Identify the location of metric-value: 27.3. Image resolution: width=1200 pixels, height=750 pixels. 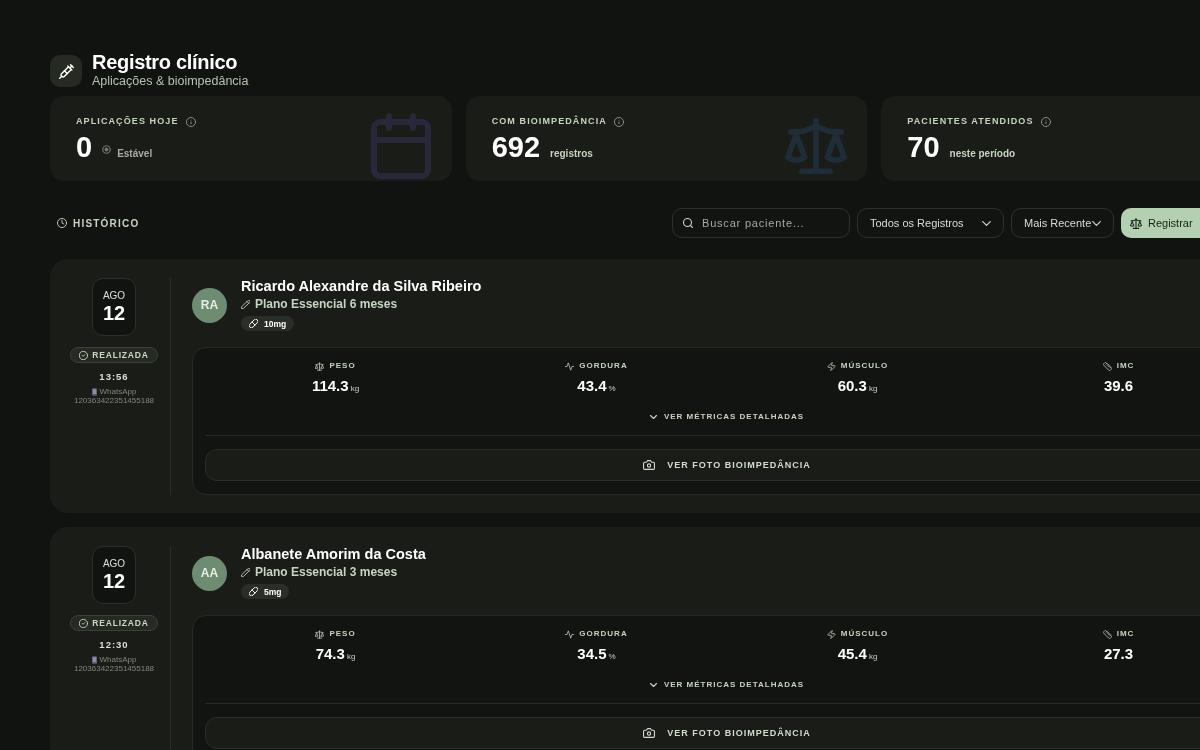
(1118, 654).